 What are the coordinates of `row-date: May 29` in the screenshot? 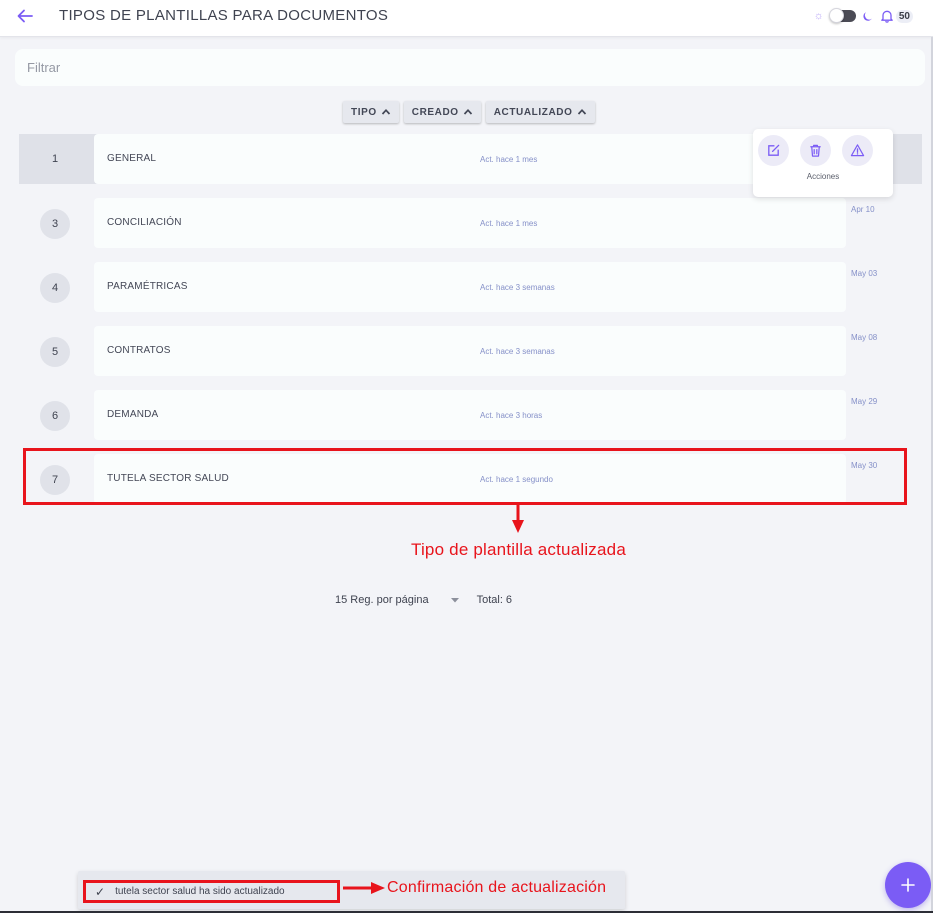 It's located at (864, 401).